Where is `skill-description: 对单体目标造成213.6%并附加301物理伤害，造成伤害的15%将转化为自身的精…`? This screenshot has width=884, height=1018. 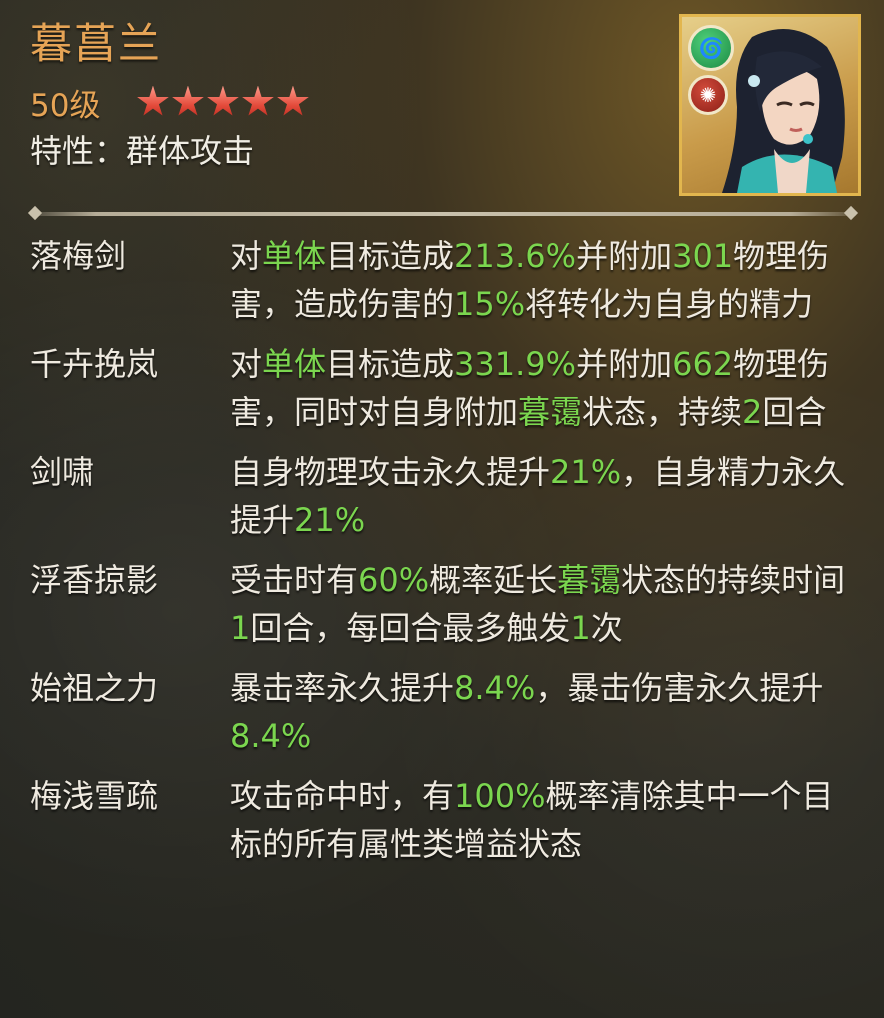 skill-description: 对单体目标造成213.6%并附加301物理伤害，造成伤害的15%将转化为自身的精… is located at coordinates (542, 280).